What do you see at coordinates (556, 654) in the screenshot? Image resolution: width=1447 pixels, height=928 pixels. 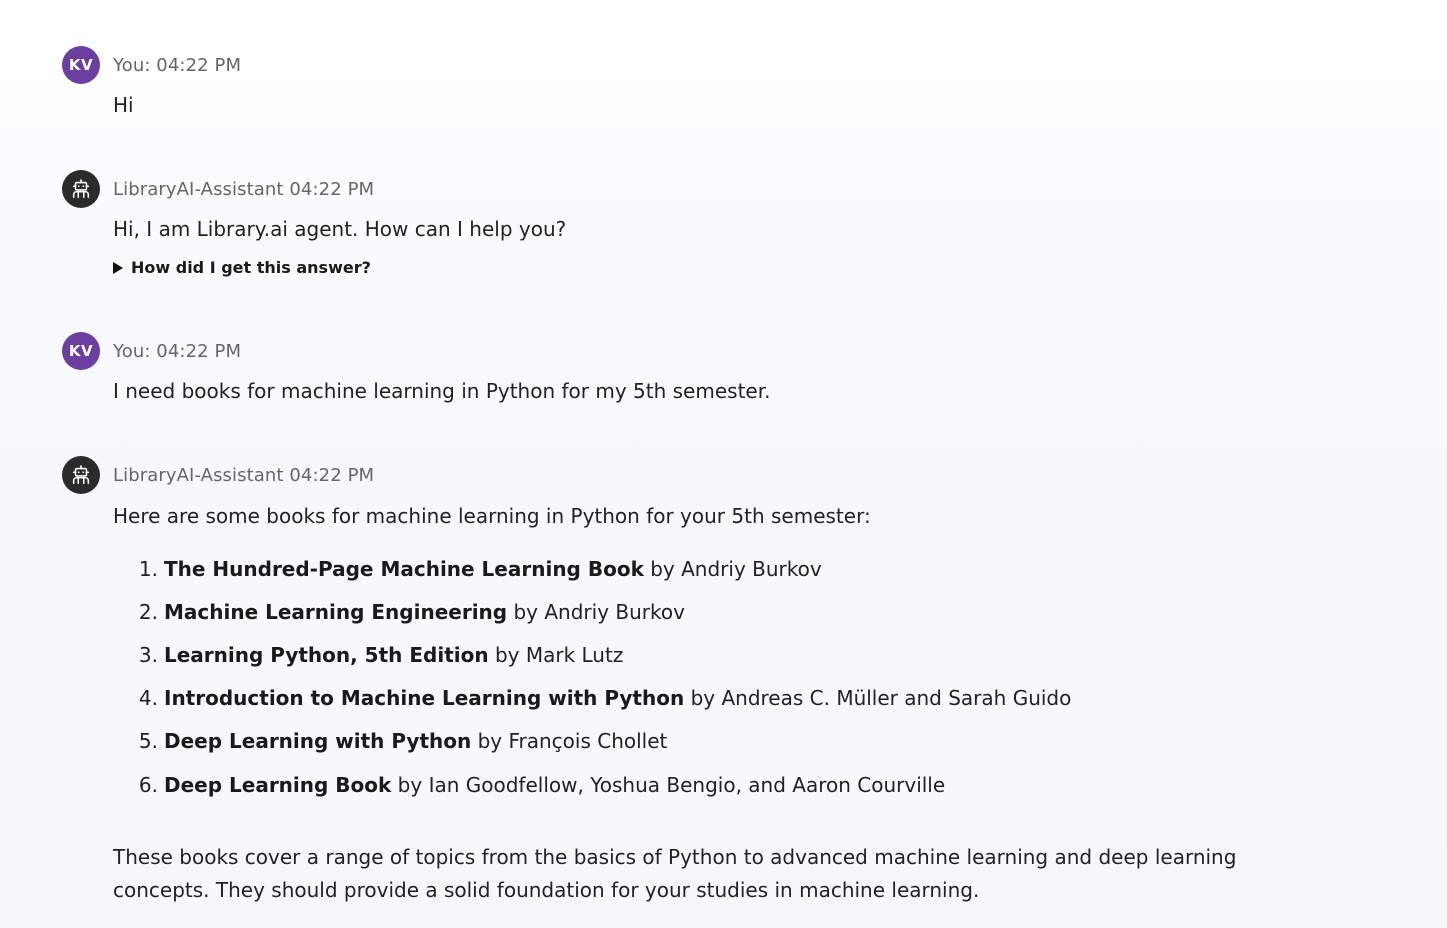 I see `book-author: by Mark Lutz` at bounding box center [556, 654].